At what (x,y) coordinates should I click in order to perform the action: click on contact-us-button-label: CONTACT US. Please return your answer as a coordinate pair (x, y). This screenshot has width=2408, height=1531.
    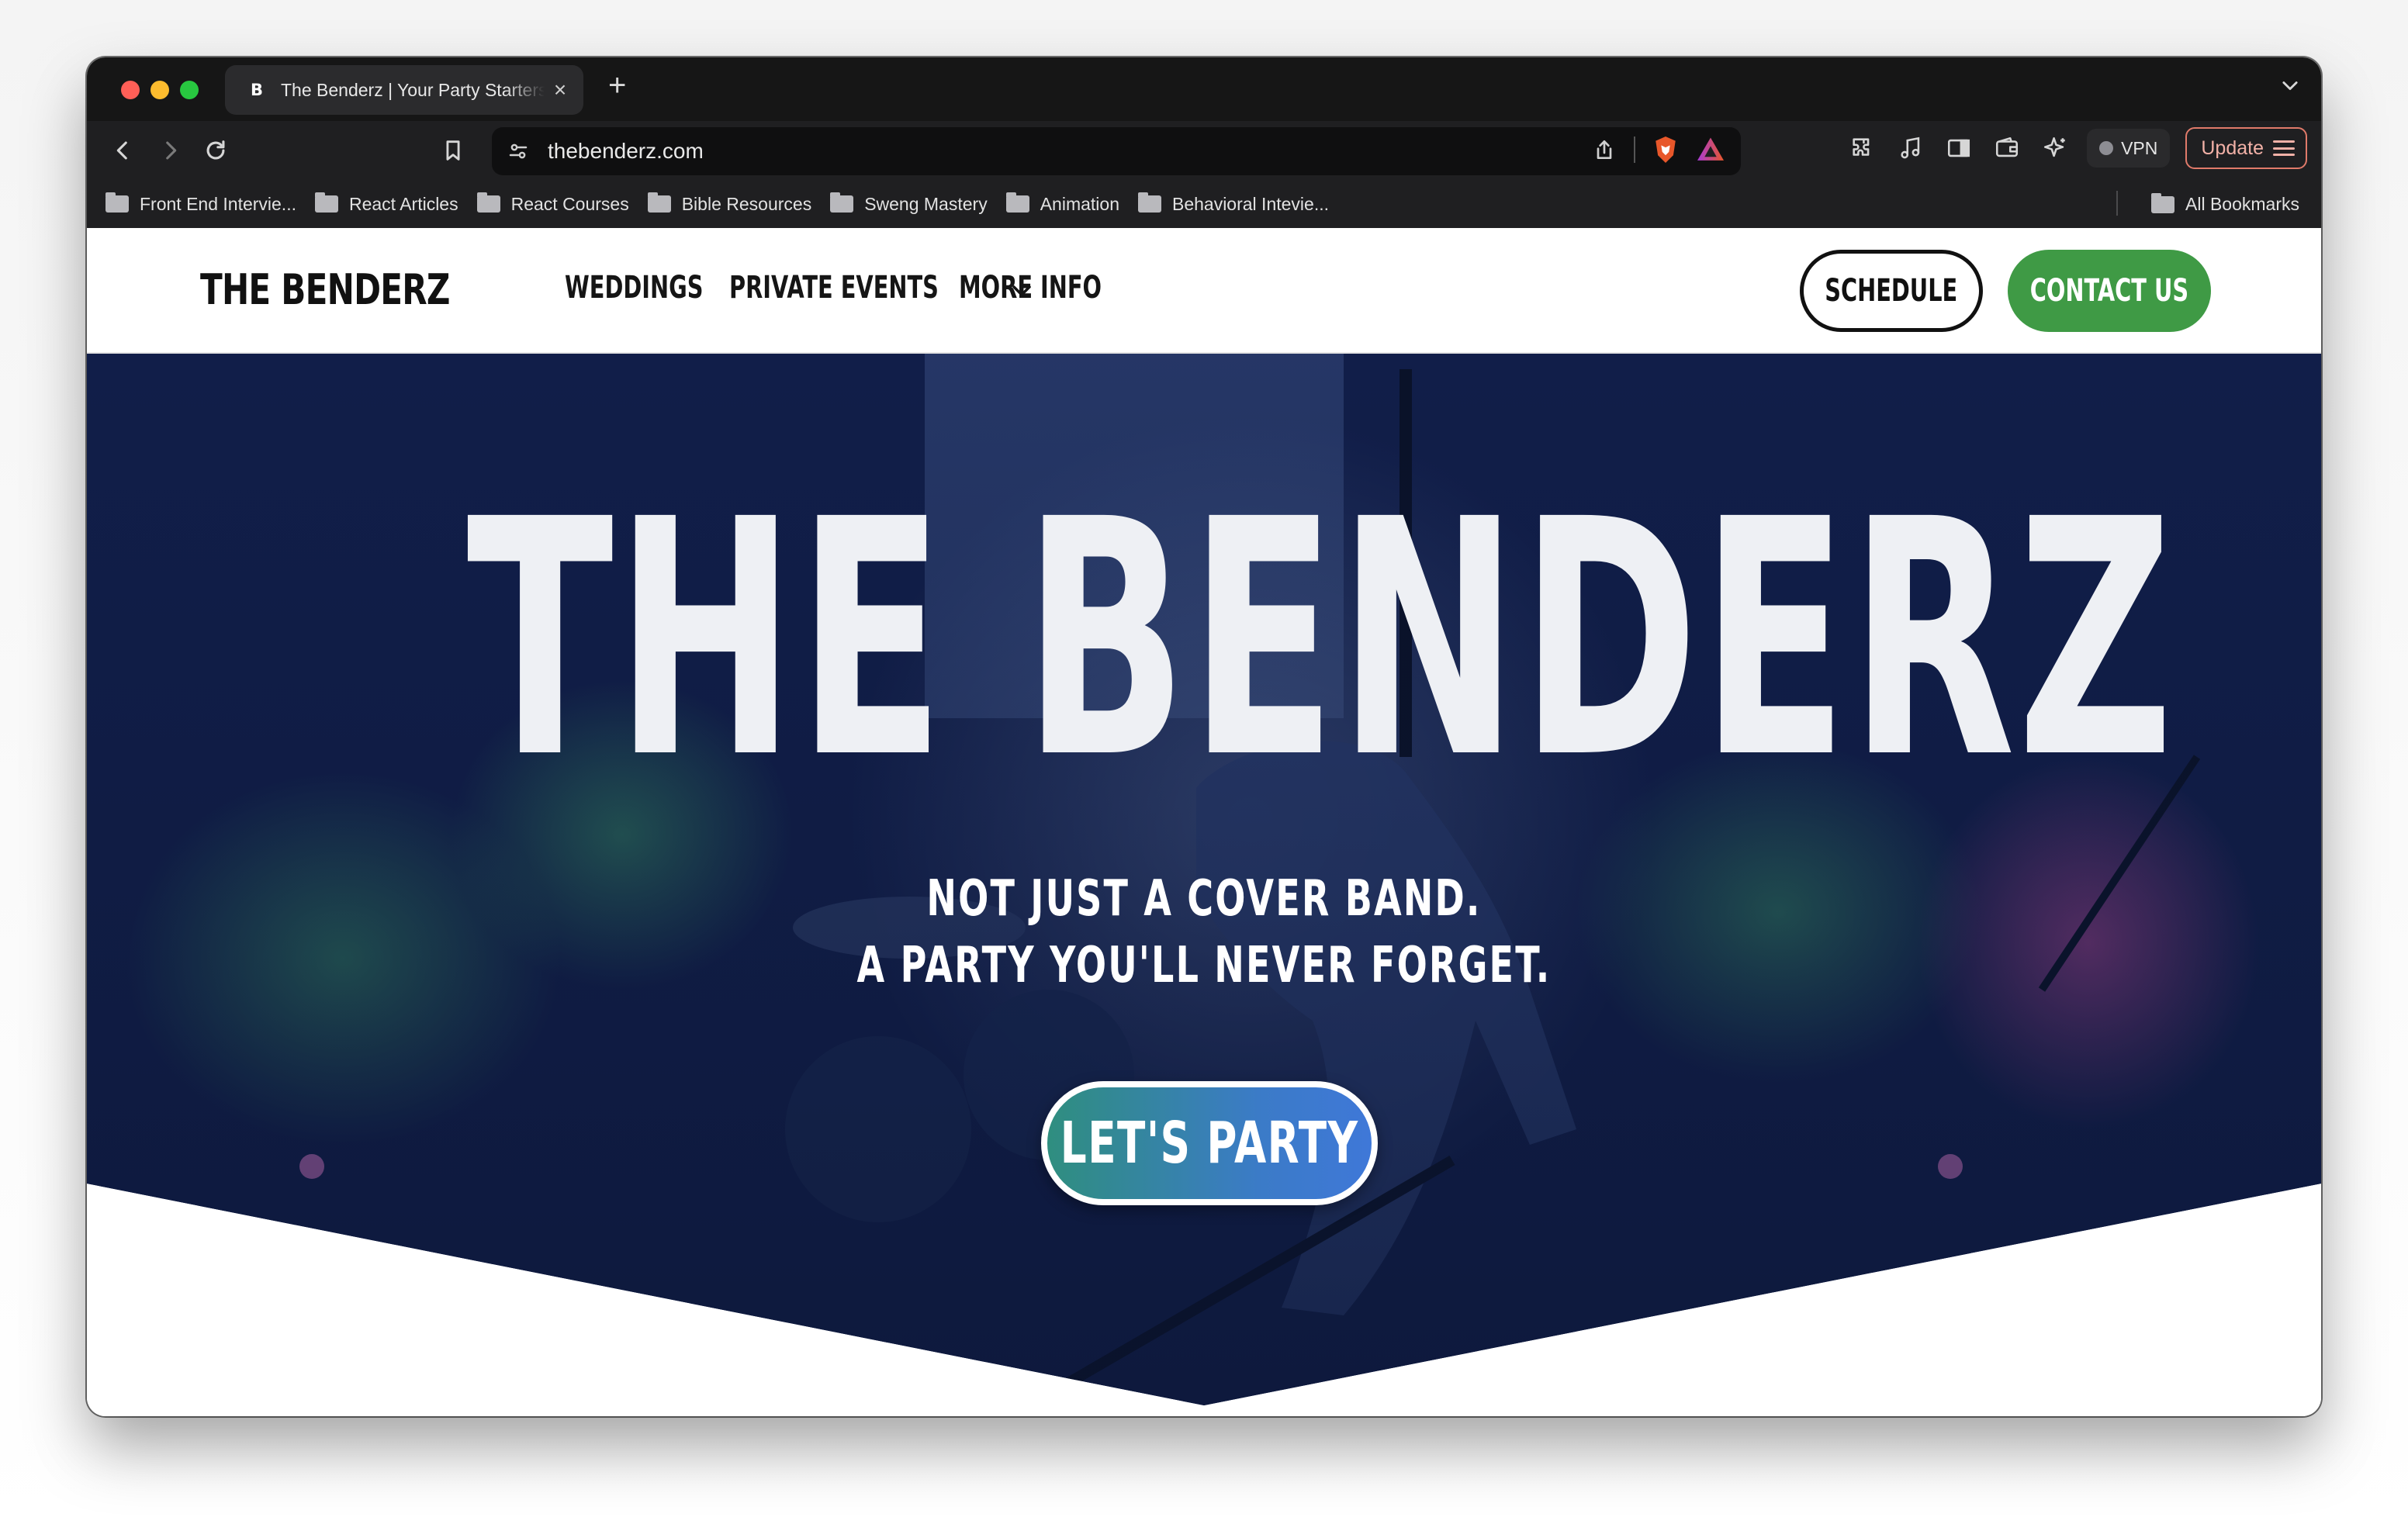
    Looking at the image, I should click on (2109, 291).